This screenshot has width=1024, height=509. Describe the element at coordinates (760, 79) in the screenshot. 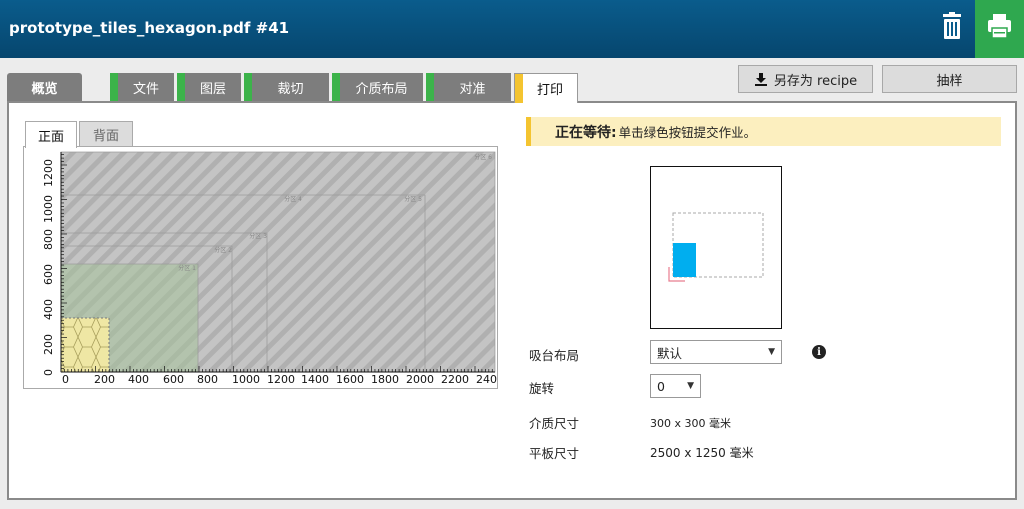

I see `download-icon` at that location.